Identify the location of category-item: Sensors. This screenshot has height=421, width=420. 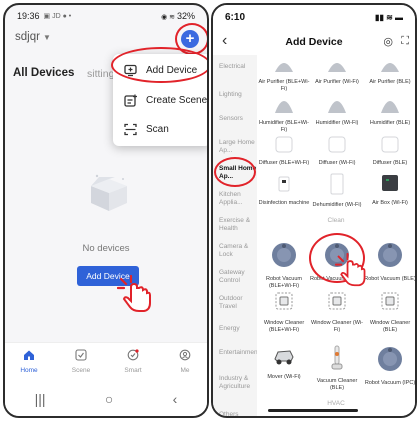
(238, 119).